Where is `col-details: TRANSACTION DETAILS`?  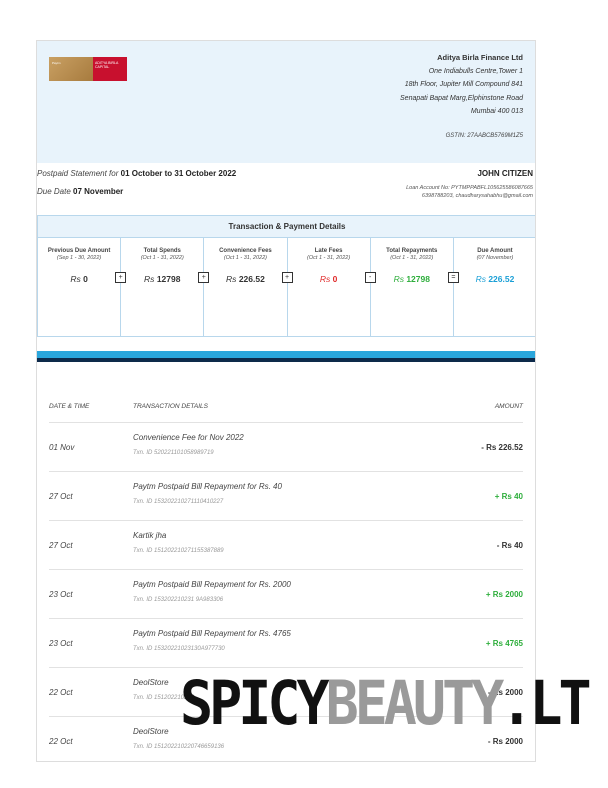 col-details: TRANSACTION DETAILS is located at coordinates (171, 406).